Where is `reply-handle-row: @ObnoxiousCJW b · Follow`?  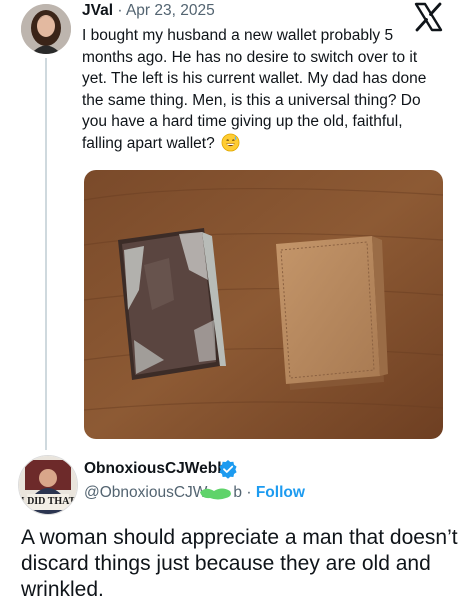 reply-handle-row: @ObnoxiousCJW b · Follow is located at coordinates (194, 493).